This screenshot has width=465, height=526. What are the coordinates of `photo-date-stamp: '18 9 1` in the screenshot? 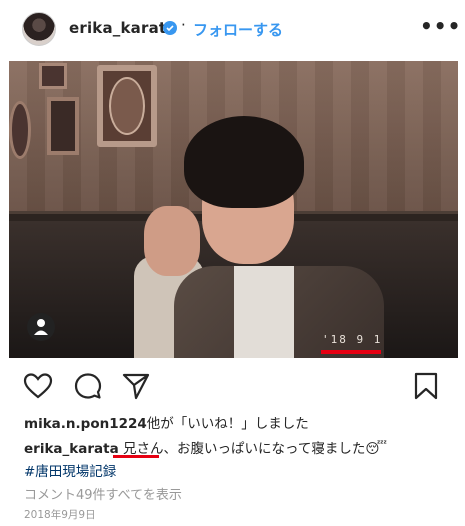 It's located at (352, 339).